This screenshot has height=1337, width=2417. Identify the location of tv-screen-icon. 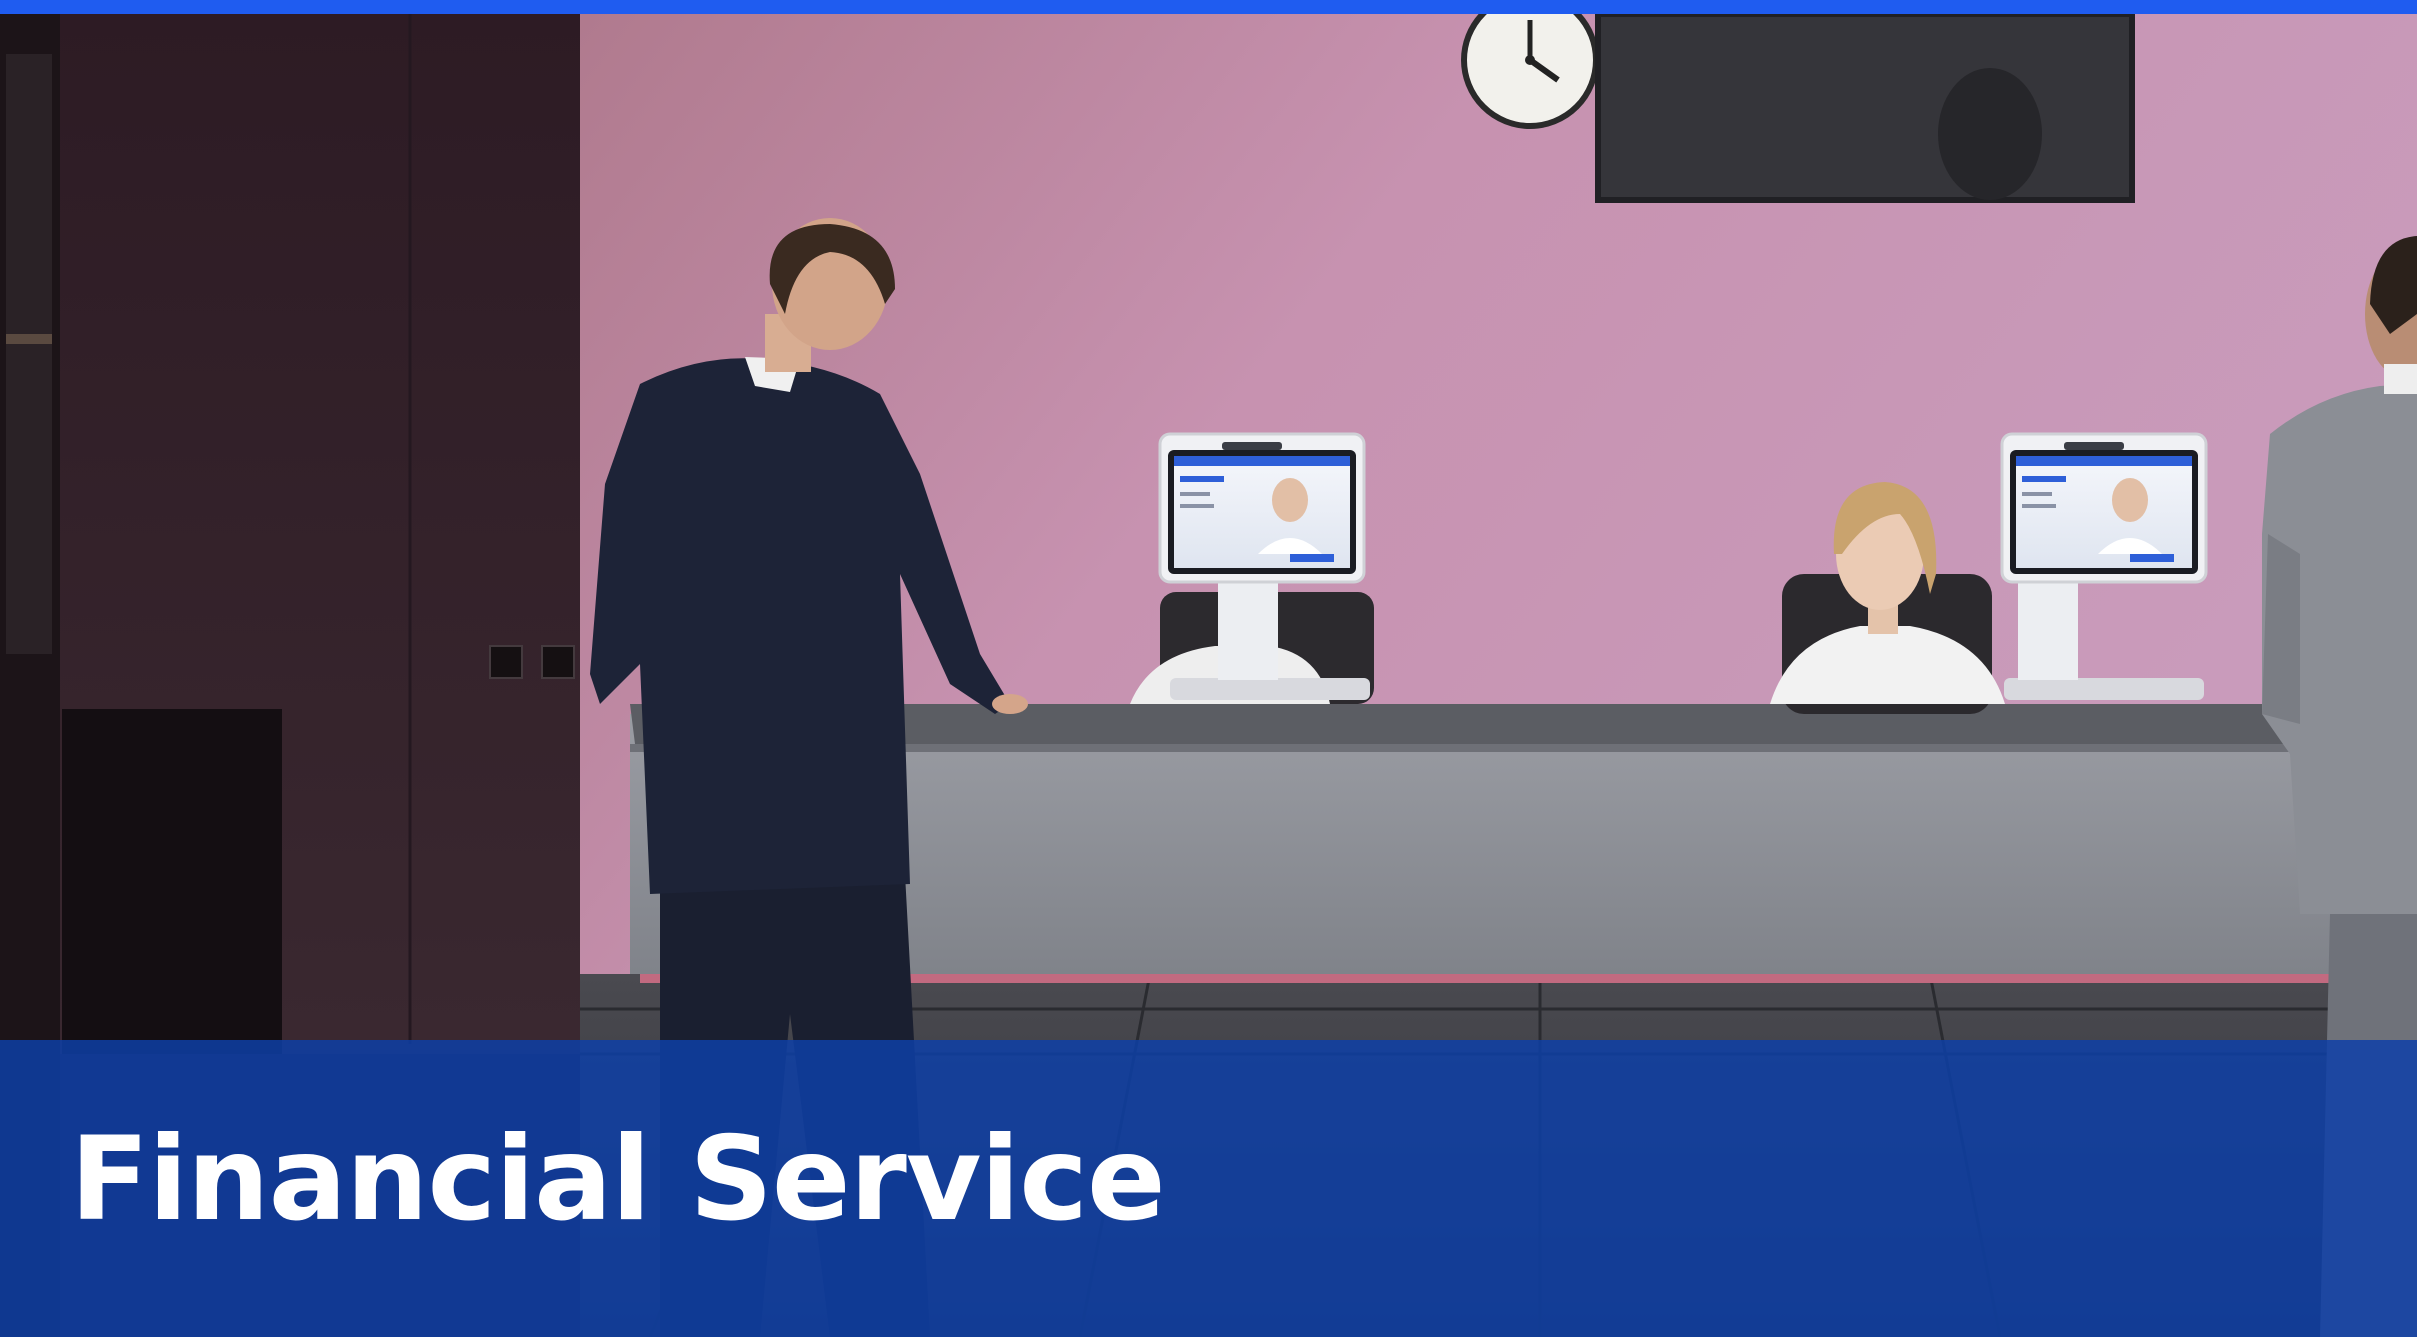
(1865, 108).